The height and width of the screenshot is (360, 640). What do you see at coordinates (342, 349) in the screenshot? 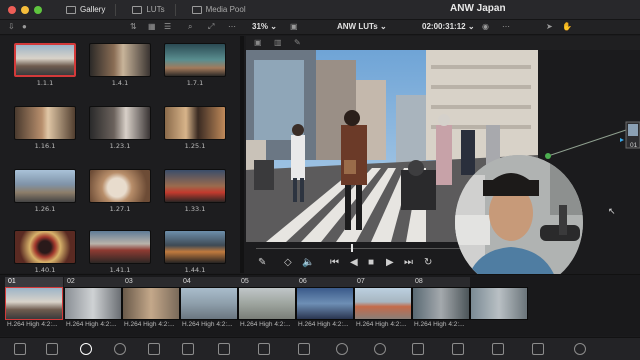
I see `window-icon` at bounding box center [342, 349].